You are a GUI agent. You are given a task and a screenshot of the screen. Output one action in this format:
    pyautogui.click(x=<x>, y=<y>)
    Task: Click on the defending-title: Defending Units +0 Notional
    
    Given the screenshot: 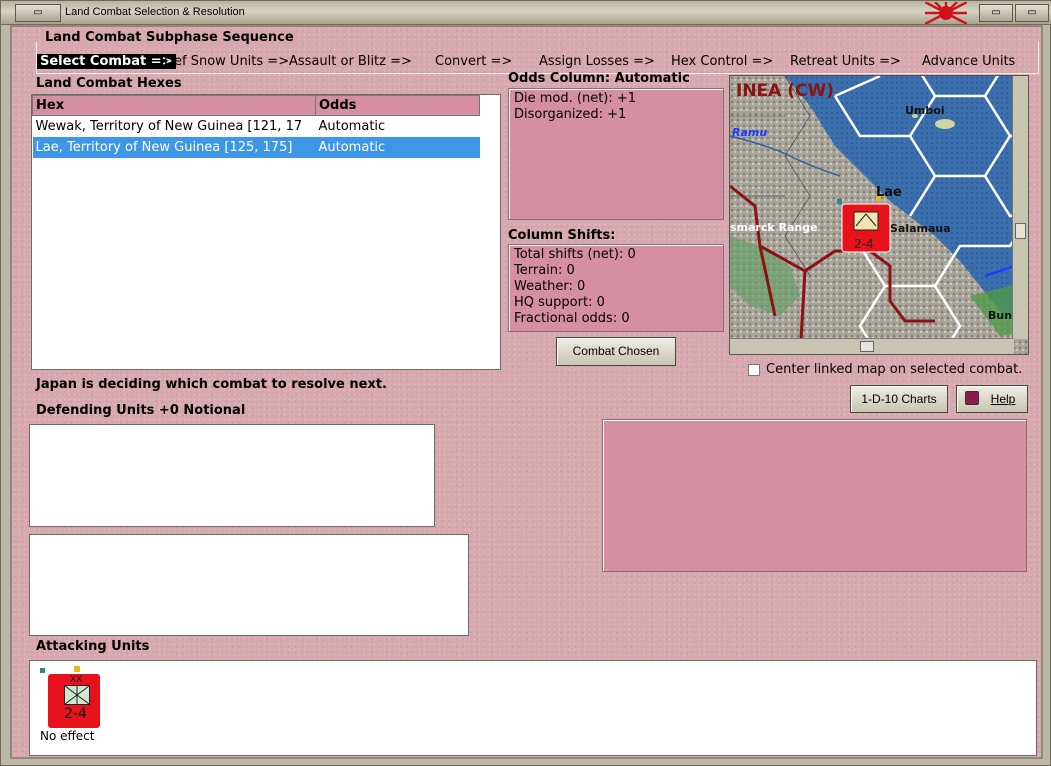 What is the action you would take?
    pyautogui.click(x=141, y=410)
    